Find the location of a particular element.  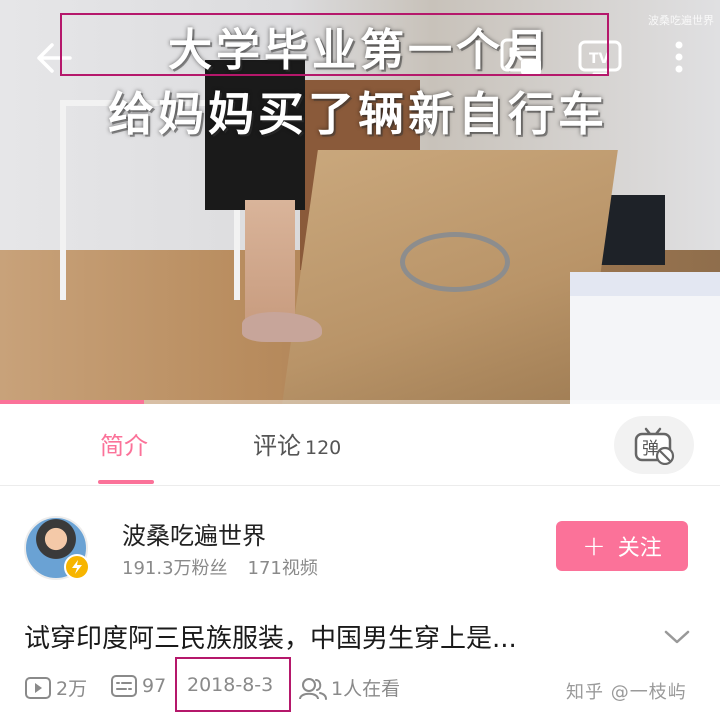

danmaku-toggle-button: 弹 is located at coordinates (654, 445).